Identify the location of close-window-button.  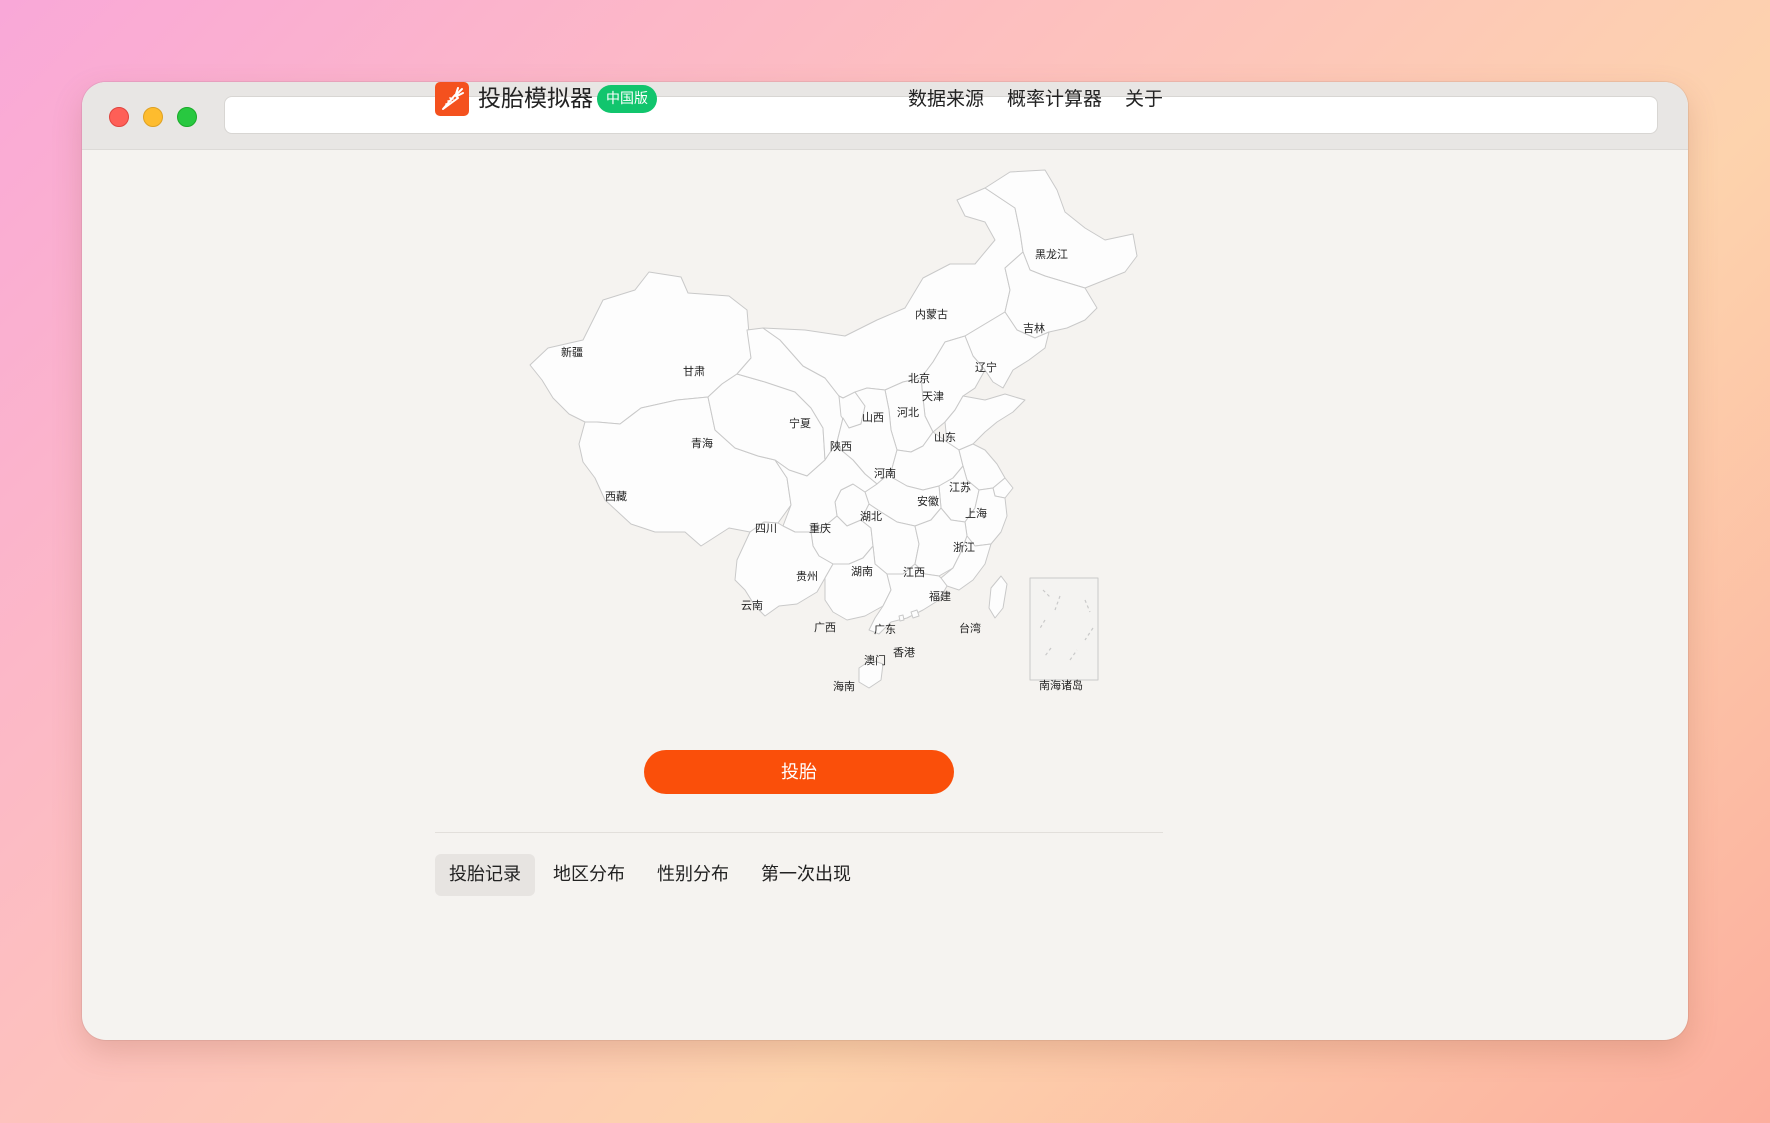
(119, 117).